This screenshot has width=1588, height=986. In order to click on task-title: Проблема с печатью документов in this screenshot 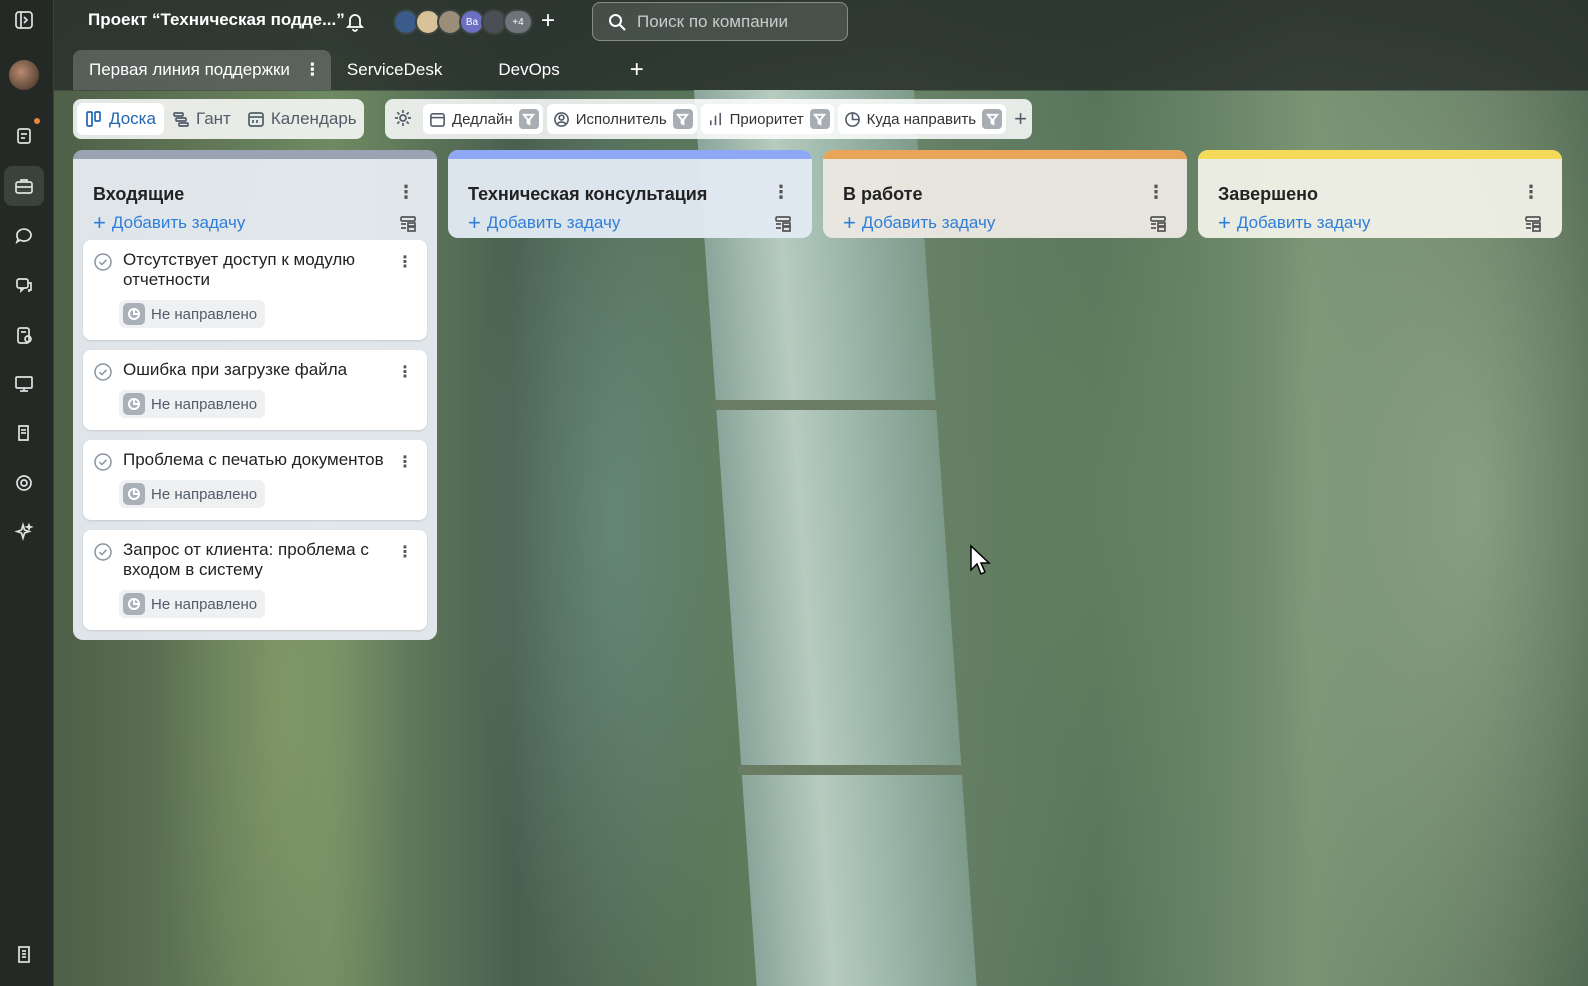, I will do `click(255, 460)`.